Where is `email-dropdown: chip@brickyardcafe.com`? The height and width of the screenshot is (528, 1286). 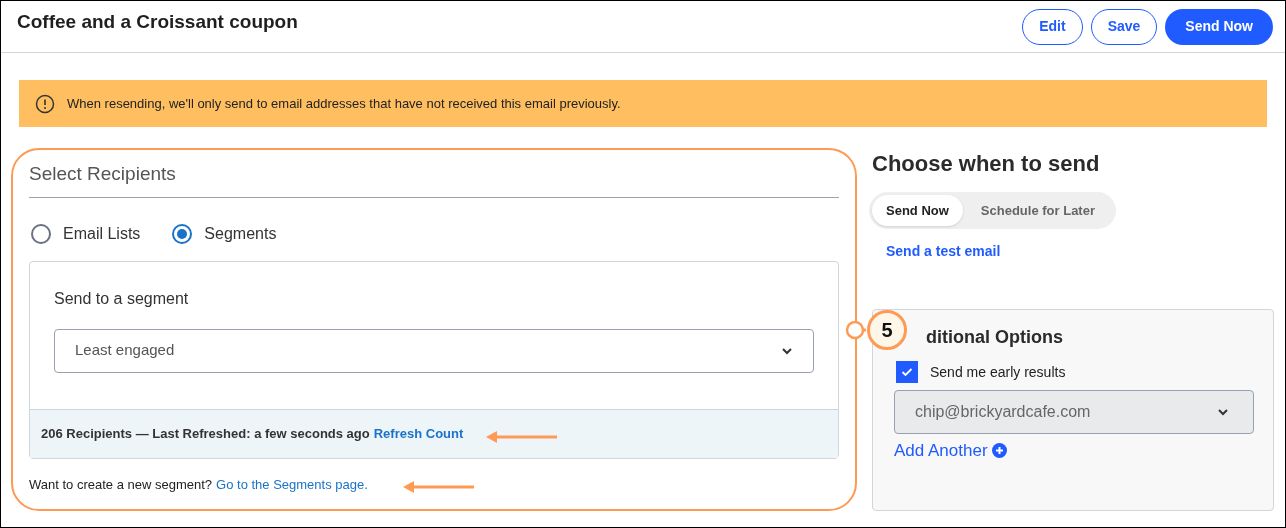 email-dropdown: chip@brickyardcafe.com is located at coordinates (1074, 412).